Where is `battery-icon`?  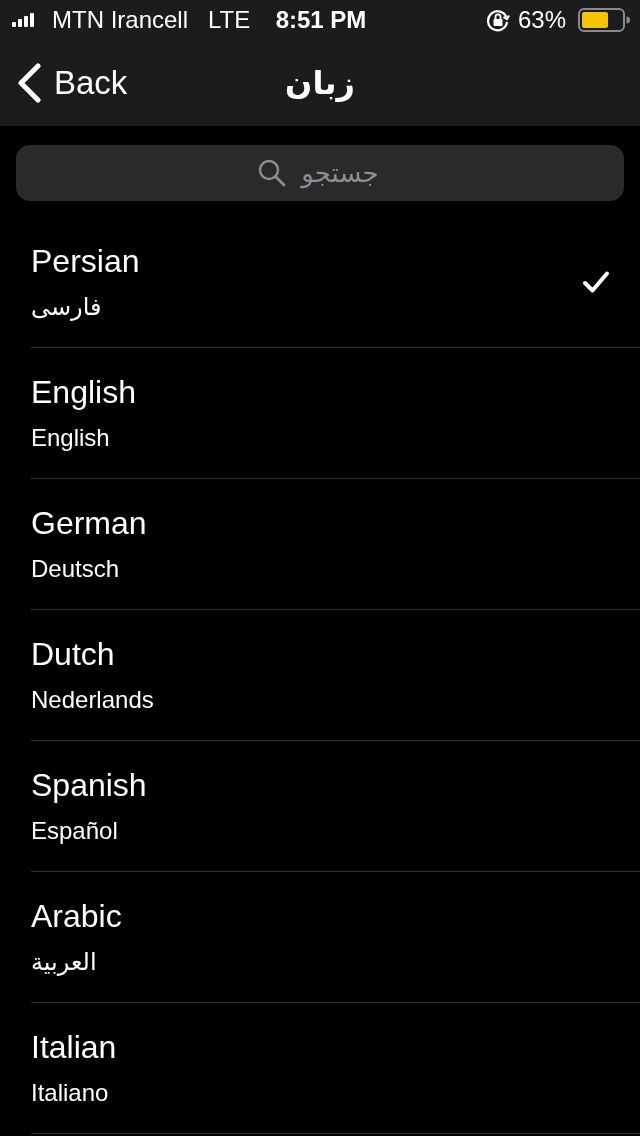 battery-icon is located at coordinates (604, 20).